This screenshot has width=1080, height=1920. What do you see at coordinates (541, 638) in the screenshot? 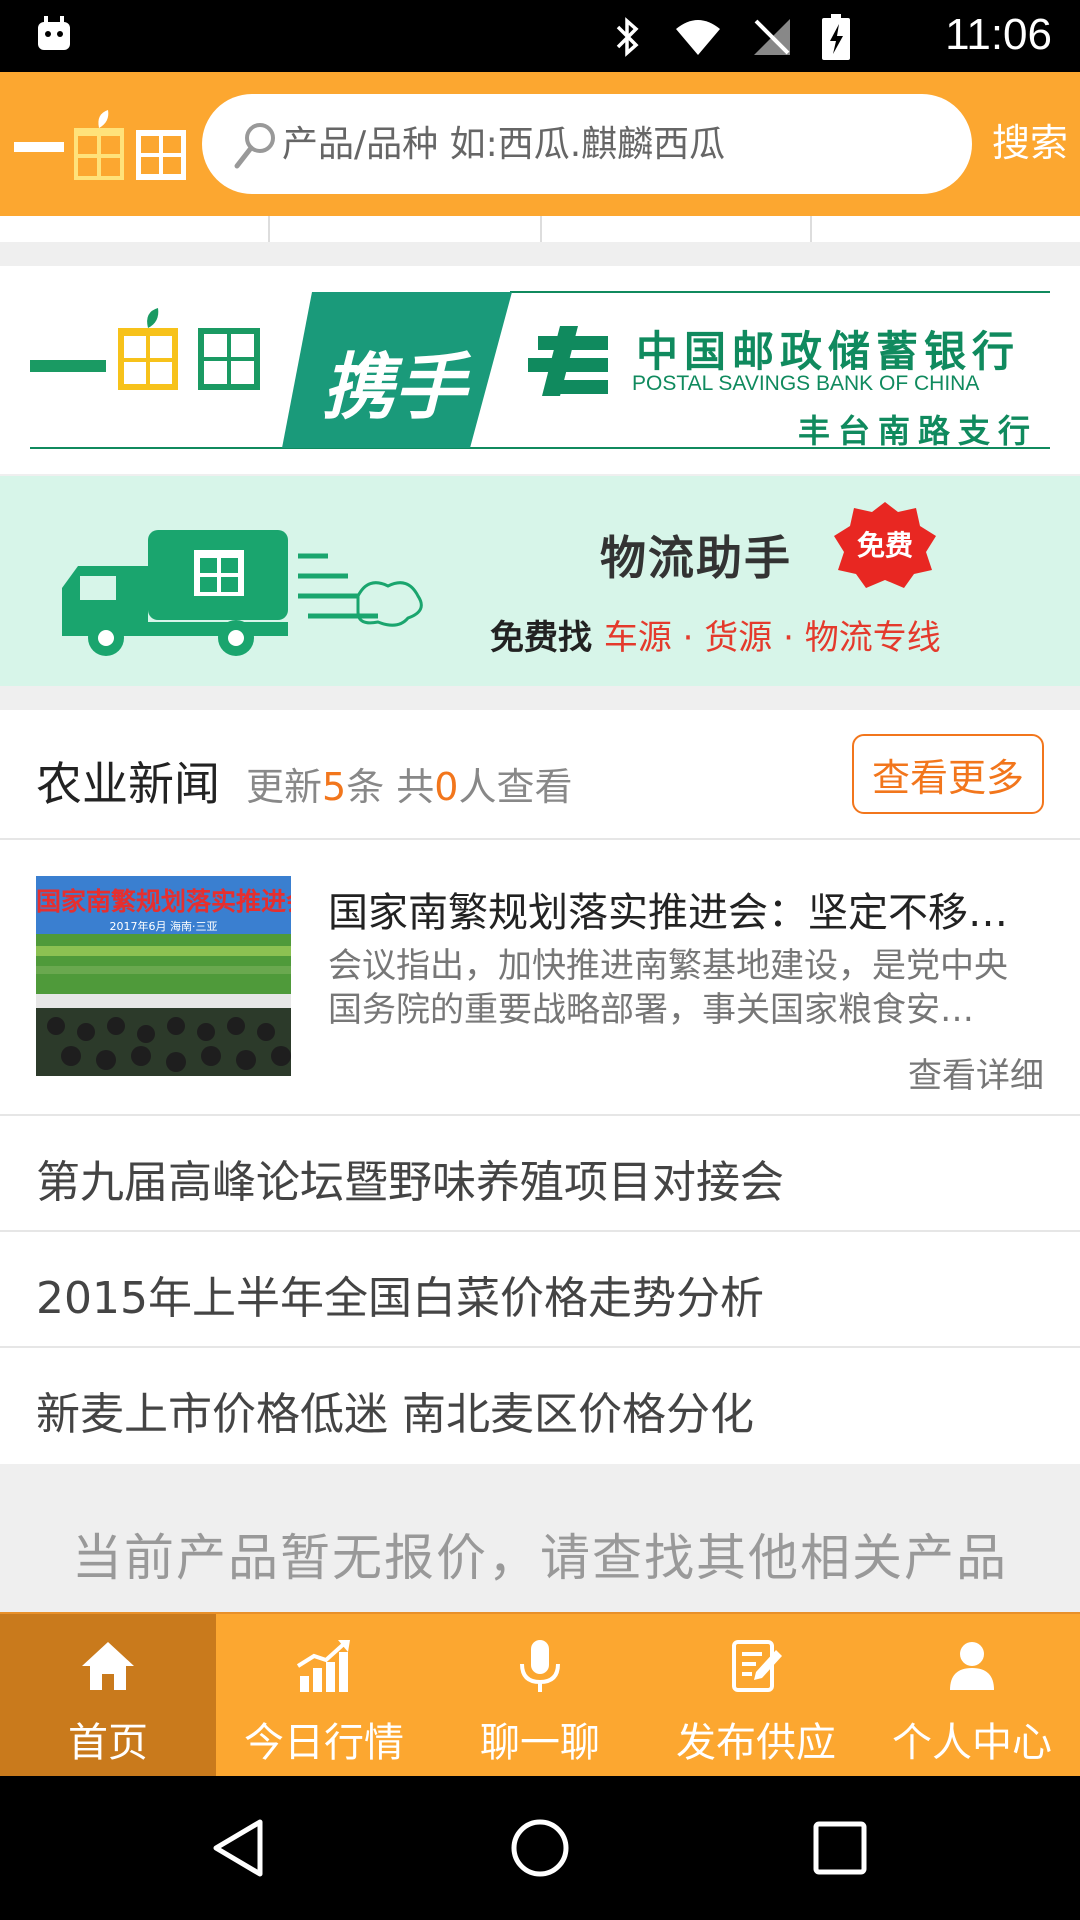
I see `logistics-prefix: 免费找` at bounding box center [541, 638].